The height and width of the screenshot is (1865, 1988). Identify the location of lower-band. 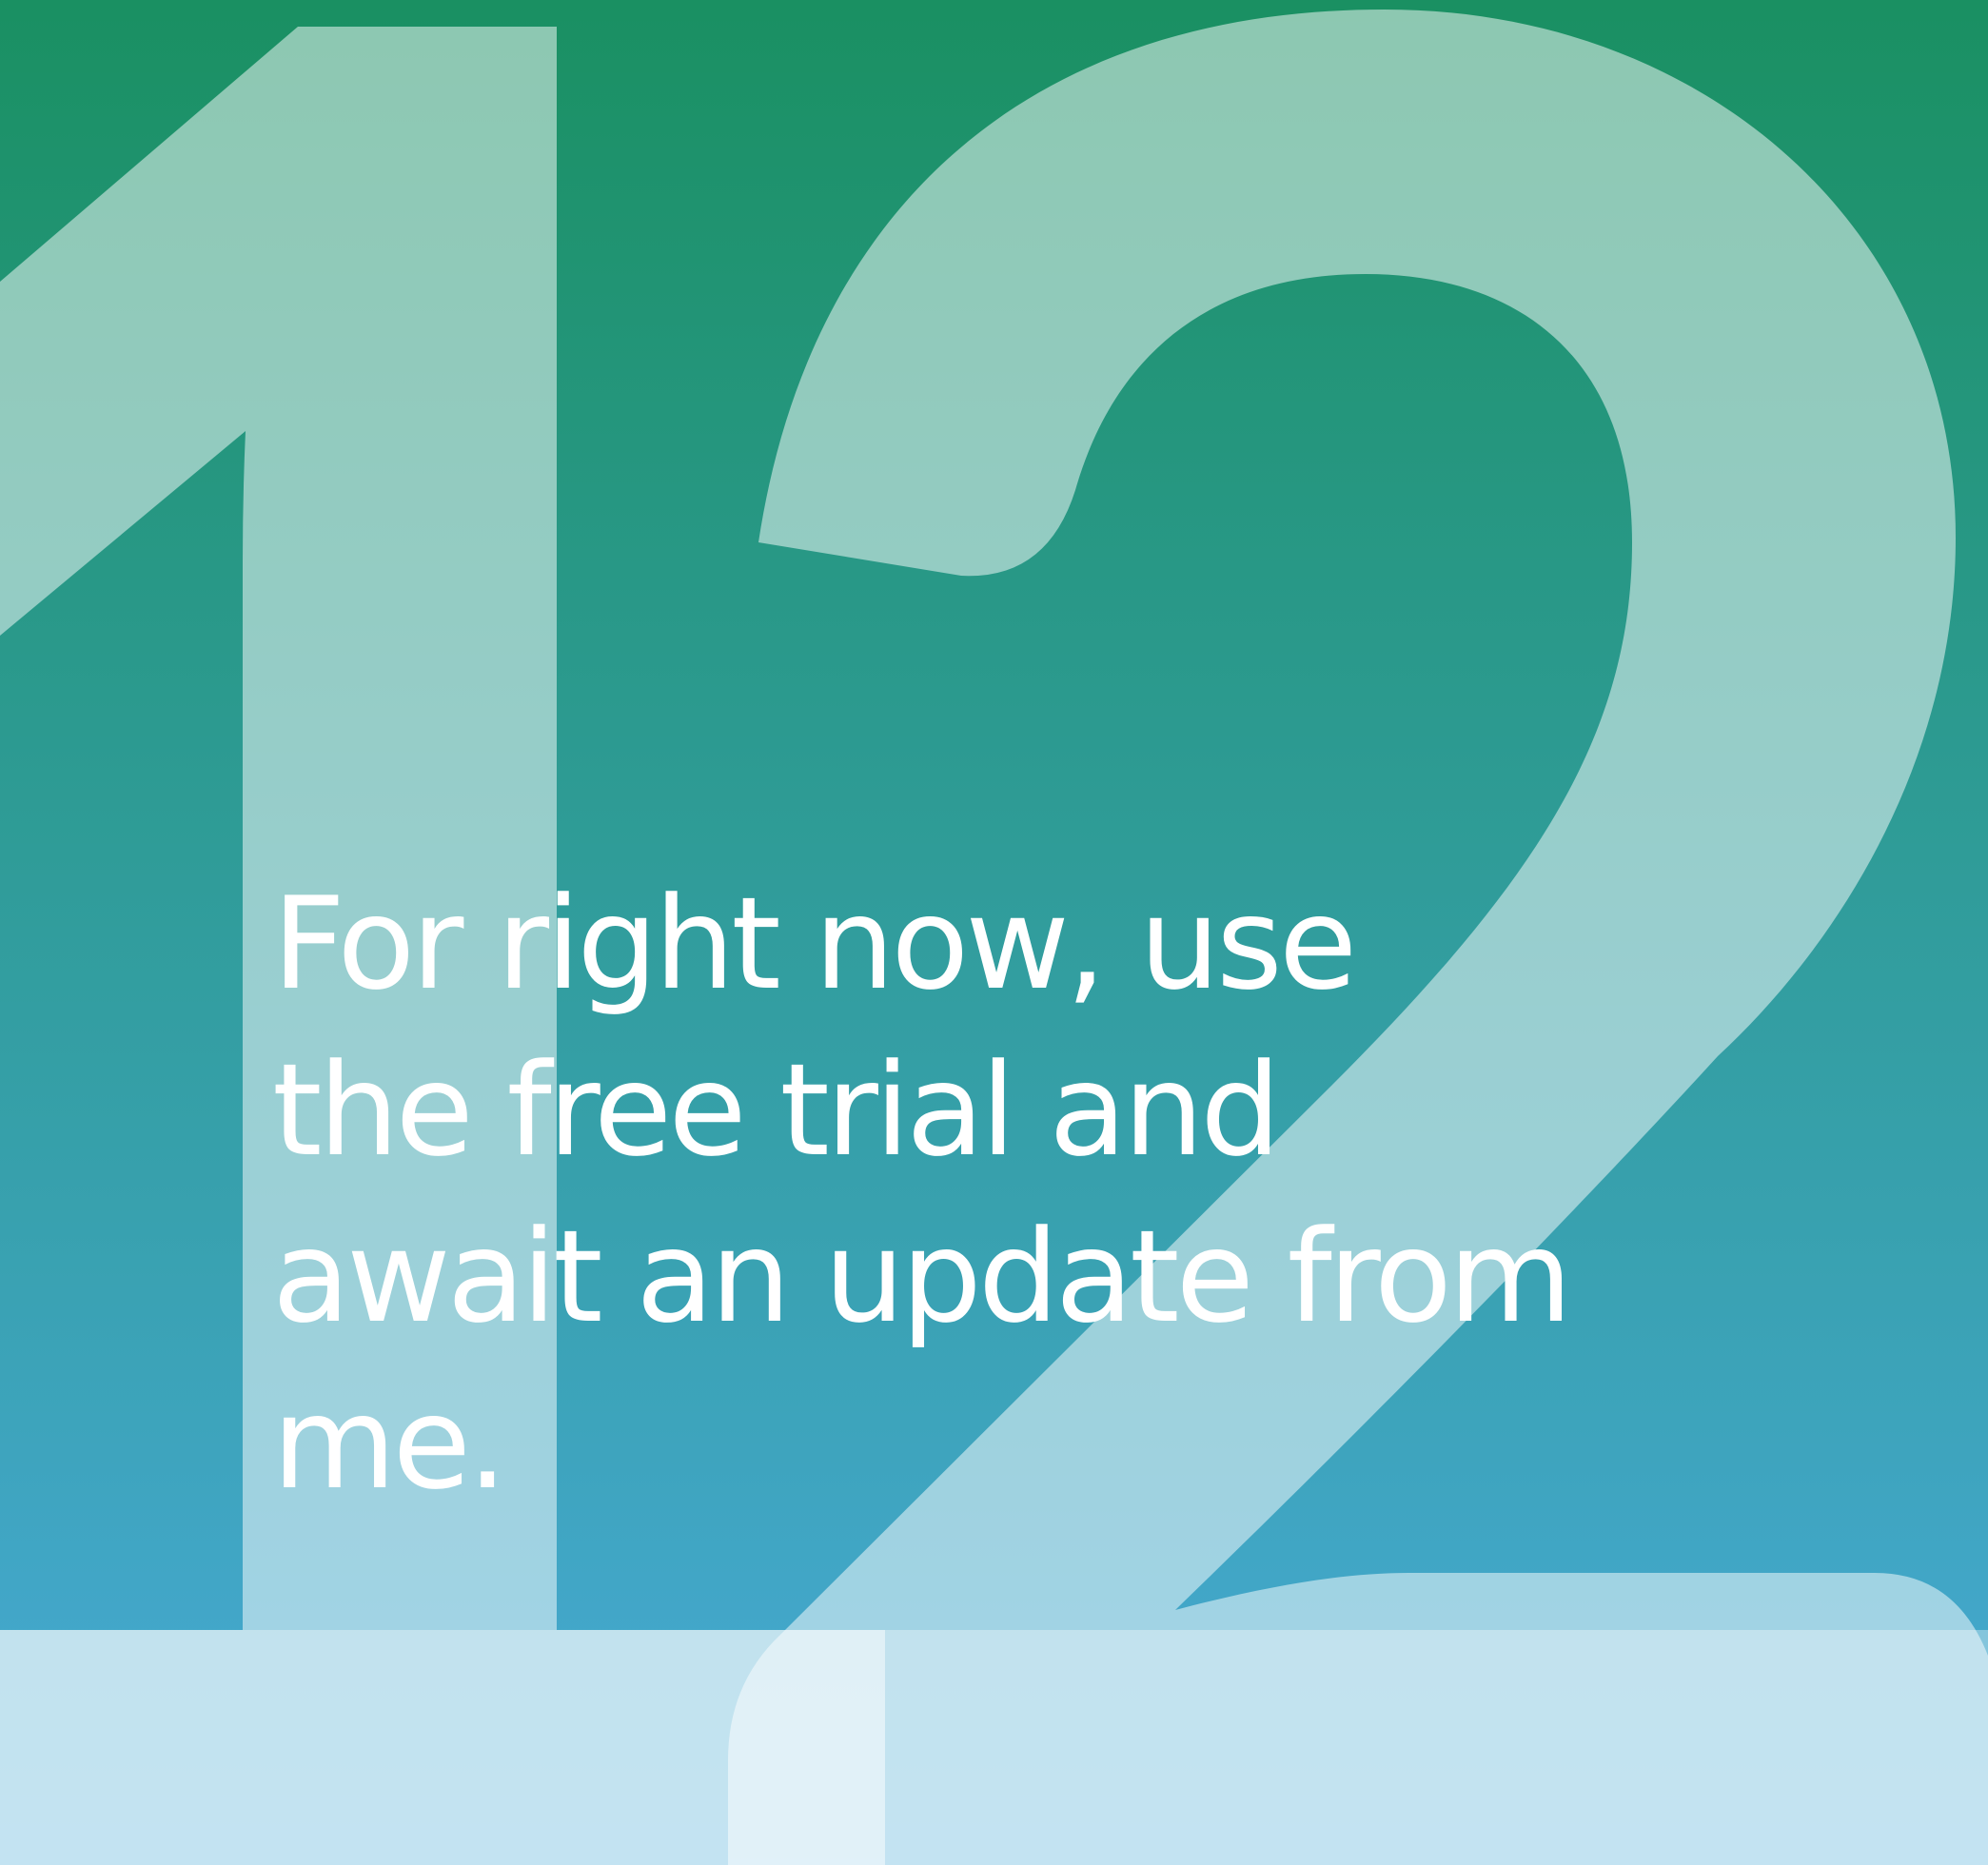
(994, 1748).